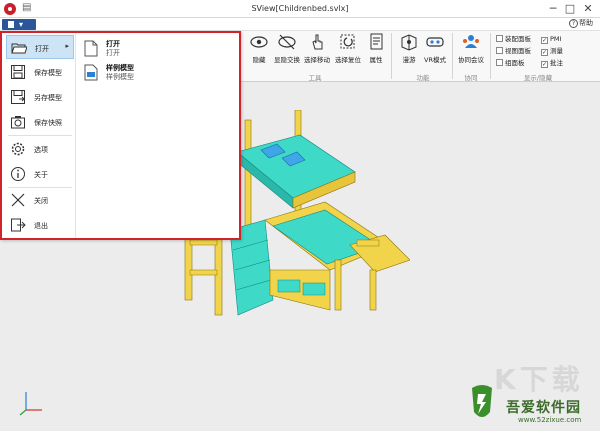 The image size is (600, 431). What do you see at coordinates (376, 41) in the screenshot?
I see `properties-icon` at bounding box center [376, 41].